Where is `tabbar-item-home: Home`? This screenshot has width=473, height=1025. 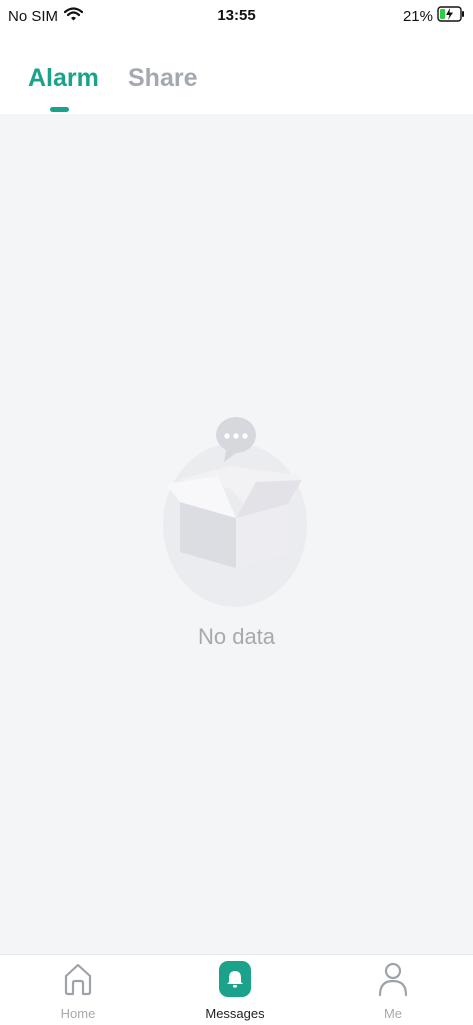
tabbar-item-home: Home is located at coordinates (78, 990).